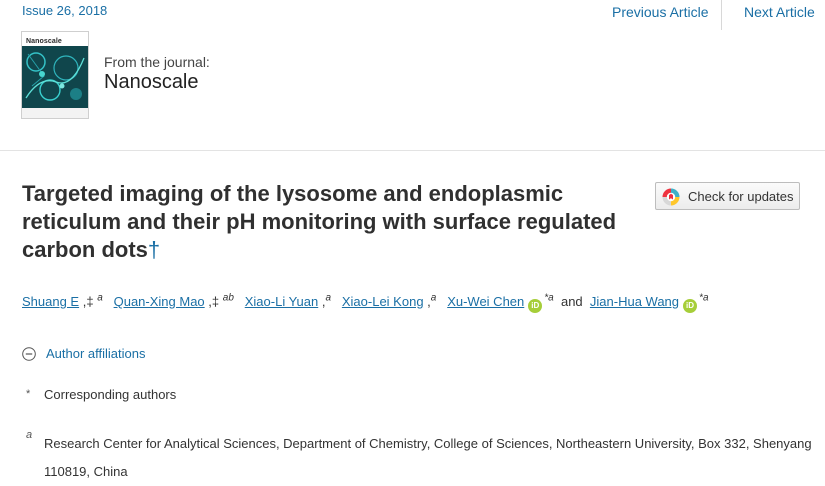 This screenshot has height=486, width=825. I want to click on author-link: Xu-Wei Chen, so click(485, 301).